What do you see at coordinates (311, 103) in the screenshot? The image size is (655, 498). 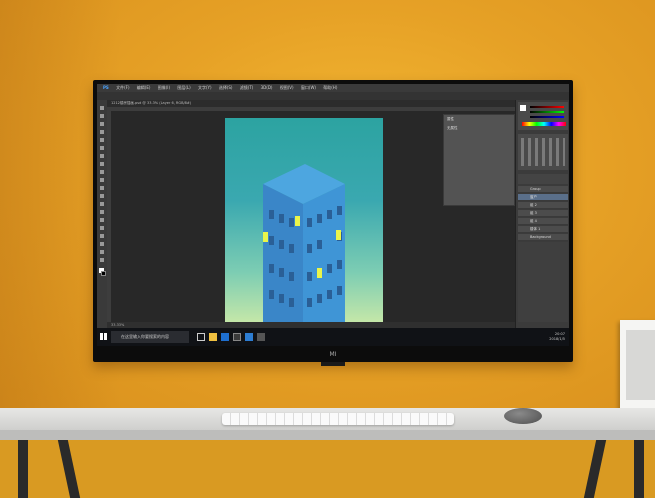 I see `document-tab: 1212楼房插画.psd @ 33.3% (Layer 6, RGB/8#)` at bounding box center [311, 103].